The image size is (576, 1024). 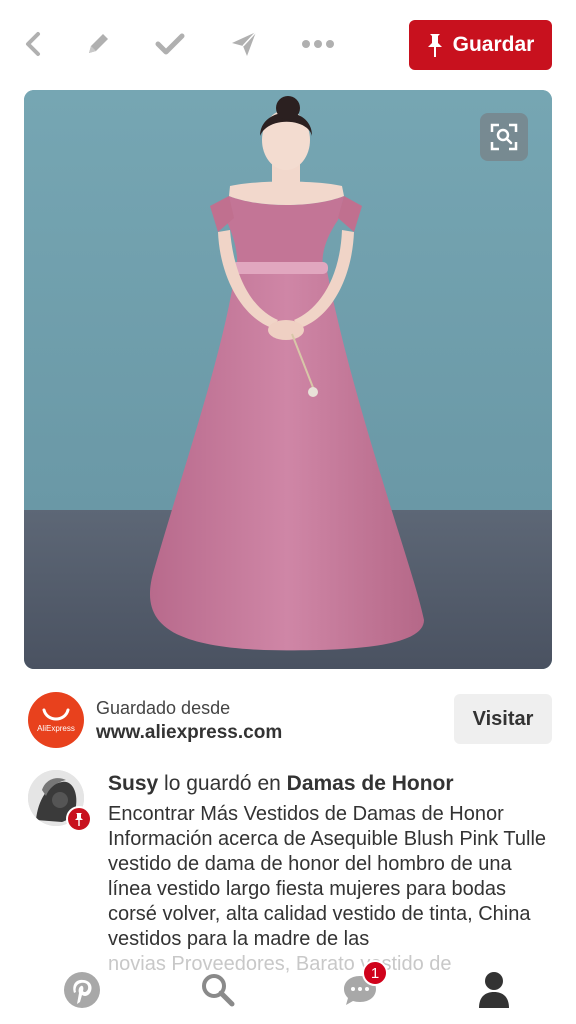 What do you see at coordinates (56, 728) in the screenshot?
I see `logo-text: AliExpress` at bounding box center [56, 728].